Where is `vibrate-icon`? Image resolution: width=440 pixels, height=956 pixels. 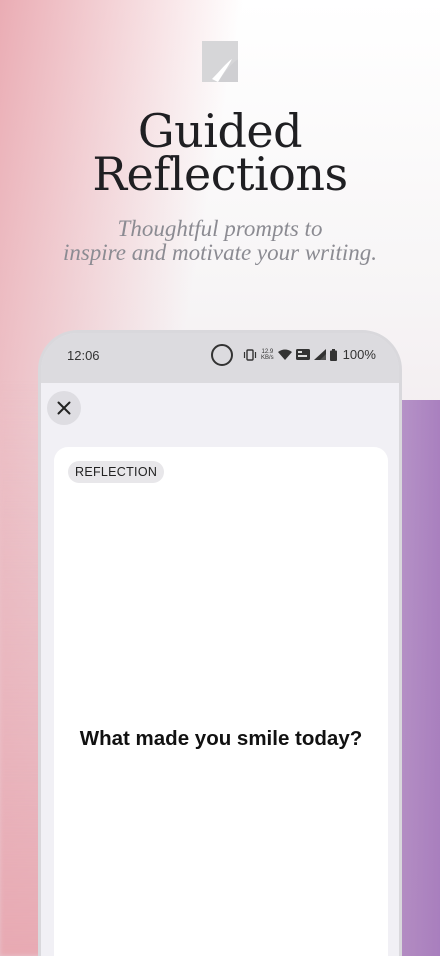
vibrate-icon is located at coordinates (250, 354).